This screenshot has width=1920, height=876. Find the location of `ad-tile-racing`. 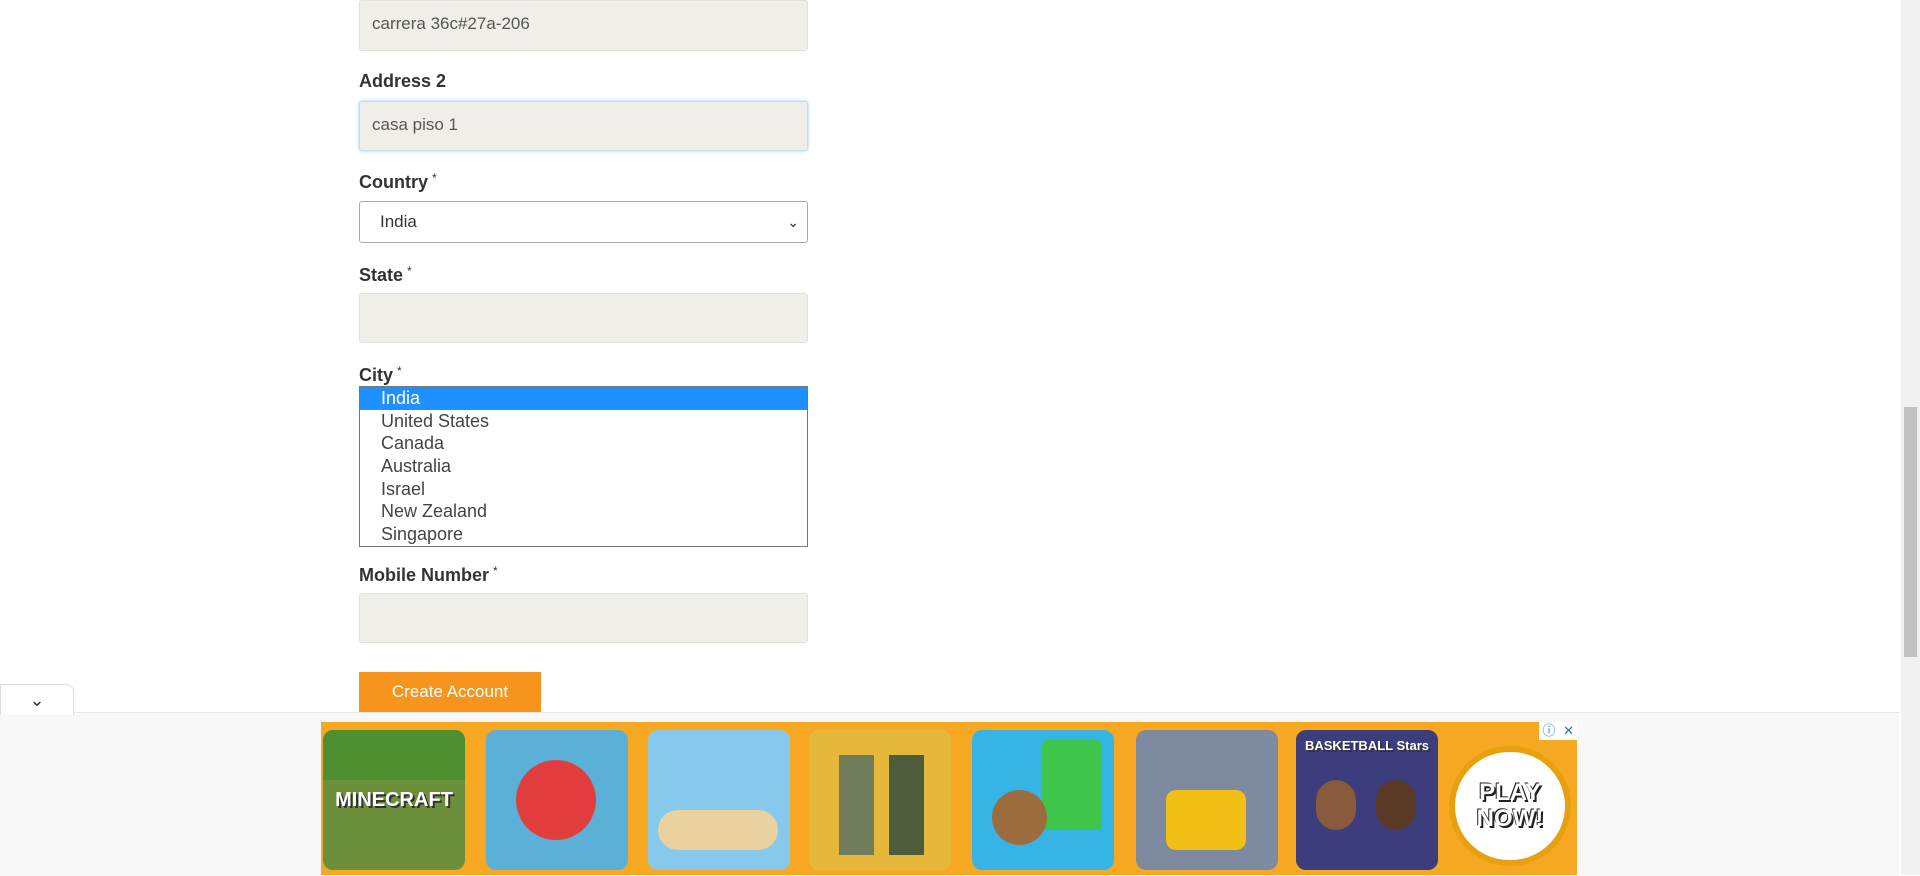

ad-tile-racing is located at coordinates (1207, 800).